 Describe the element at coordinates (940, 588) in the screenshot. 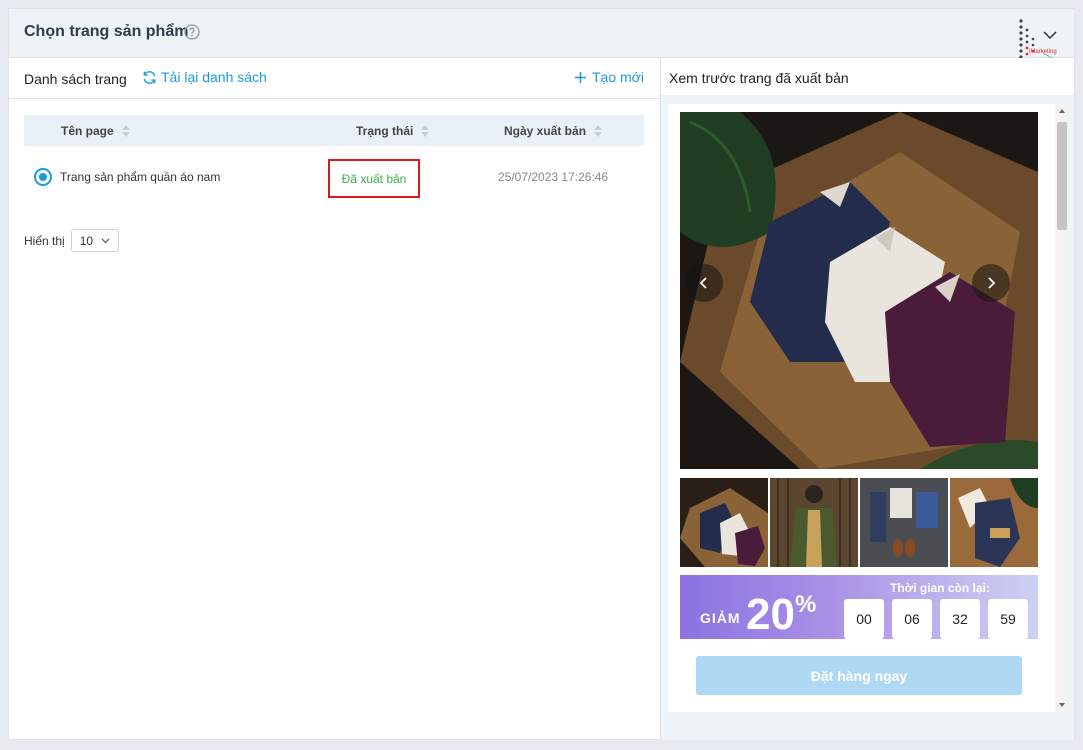

I see `countdown-label: Thời gian còn lại:` at that location.